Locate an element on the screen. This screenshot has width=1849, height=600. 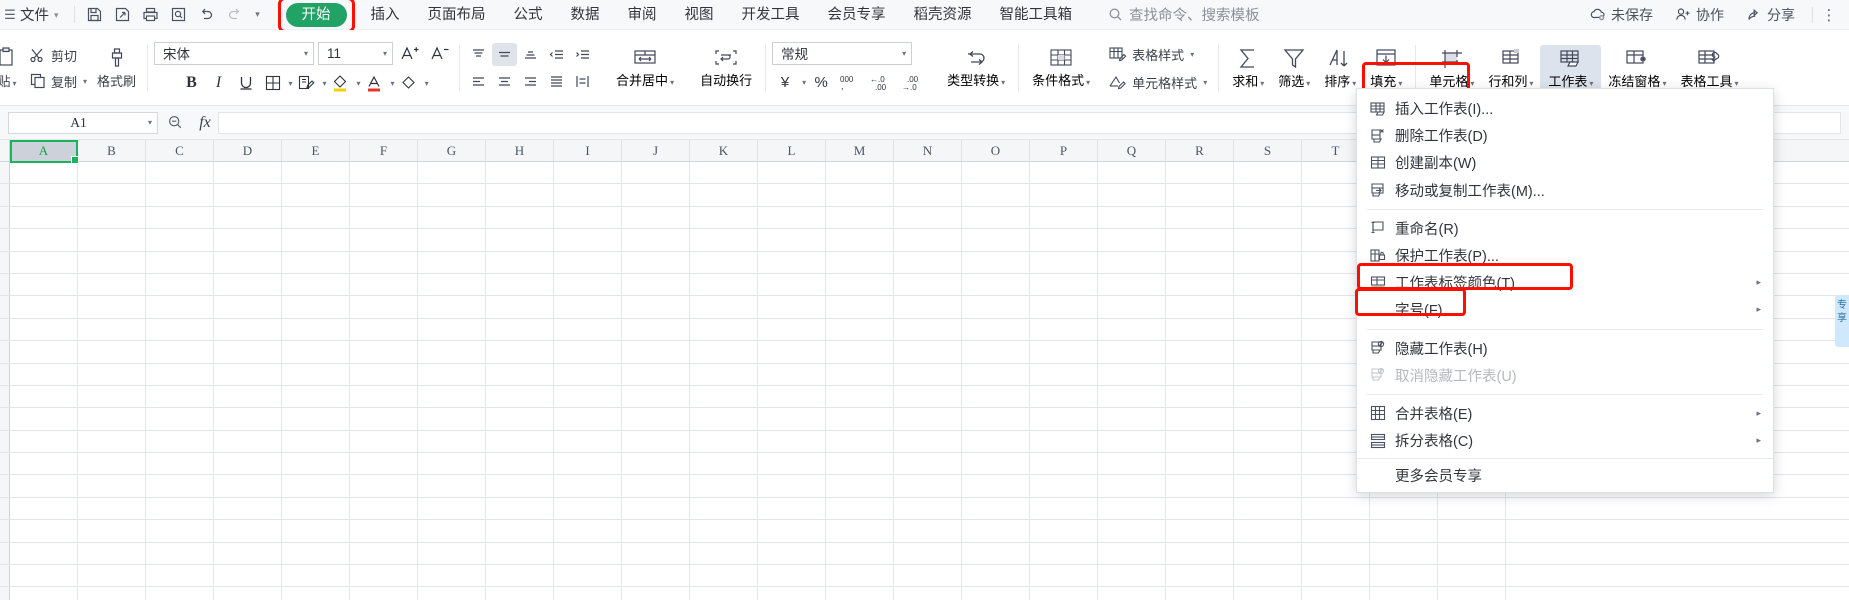
increase-decimal-button: ←.0 .00 is located at coordinates (883, 82).